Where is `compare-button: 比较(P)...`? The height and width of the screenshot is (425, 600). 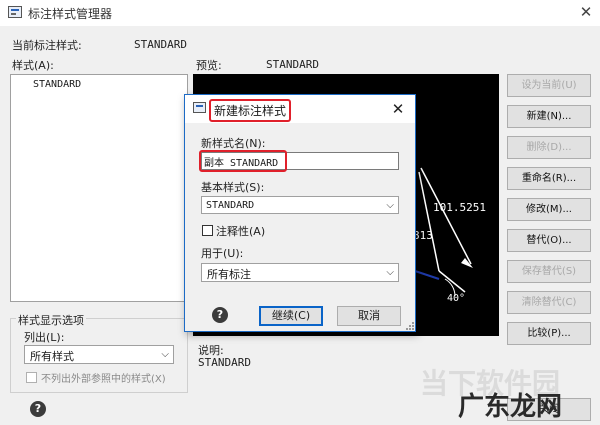
compare-button: 比较(P)... is located at coordinates (549, 333).